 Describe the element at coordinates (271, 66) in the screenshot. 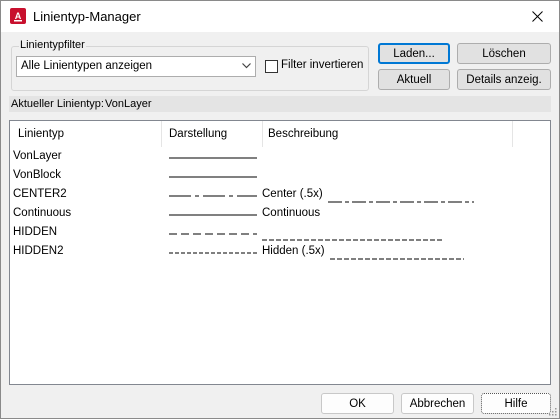

I see `invert-filter-checkbox` at that location.